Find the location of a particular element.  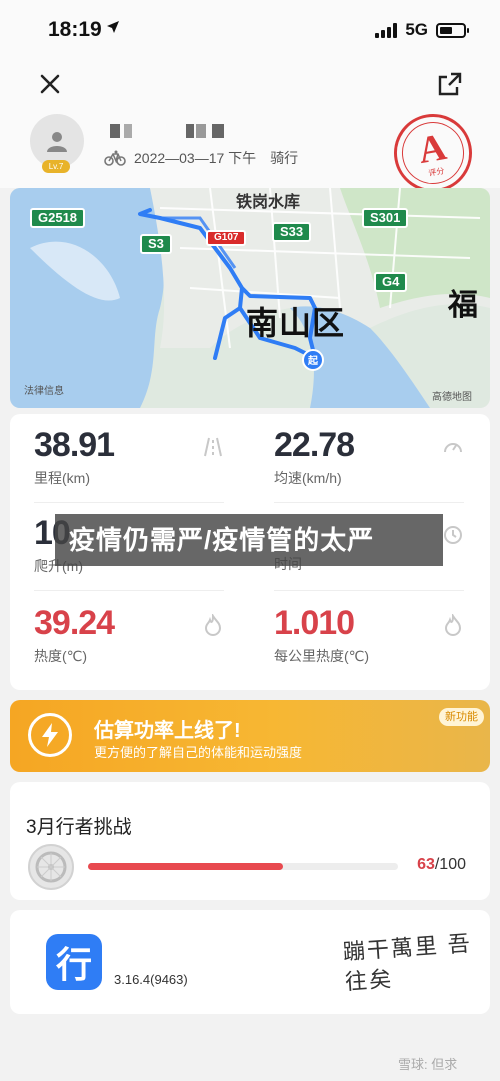

share-icon is located at coordinates (450, 84).